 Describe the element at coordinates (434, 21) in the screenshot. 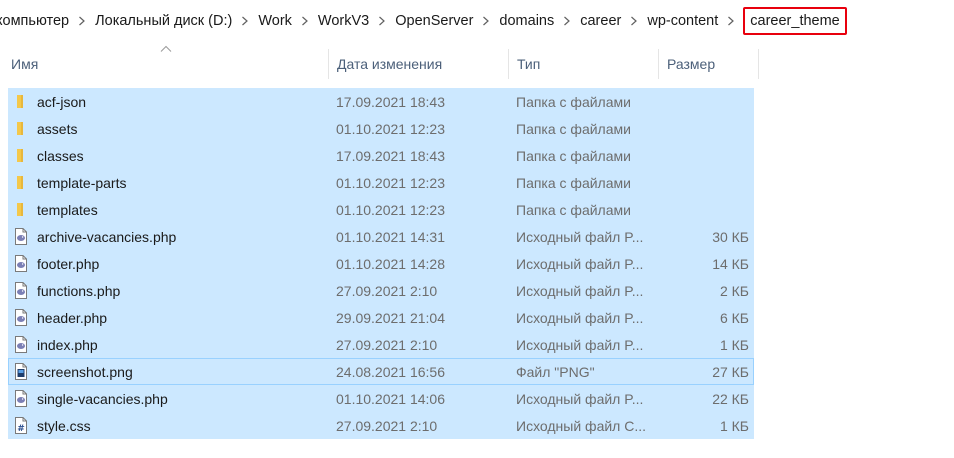

I see `breadcrumb-item-openserver: OpenServer` at that location.